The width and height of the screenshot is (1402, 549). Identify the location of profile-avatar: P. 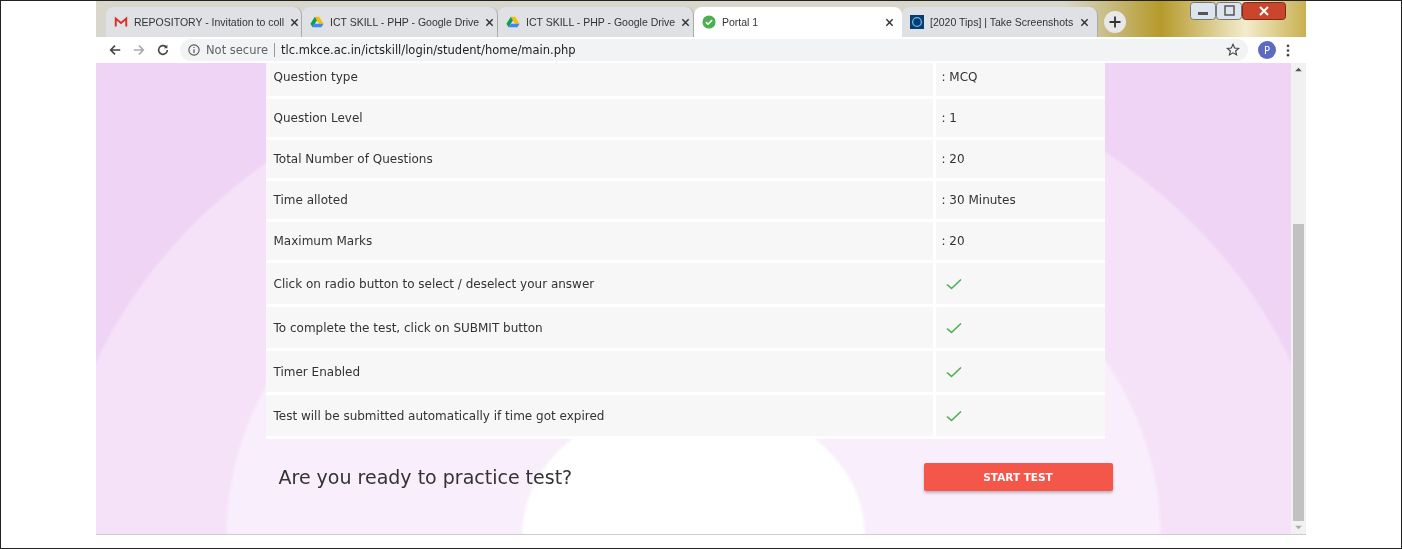
(1267, 50).